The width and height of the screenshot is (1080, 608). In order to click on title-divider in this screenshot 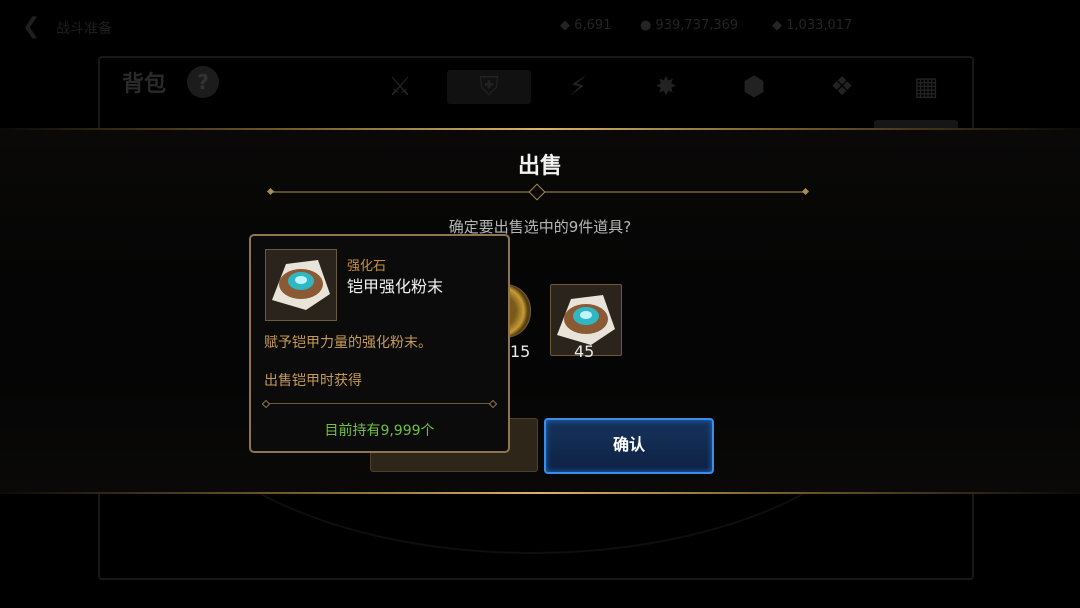, I will do `click(538, 192)`.